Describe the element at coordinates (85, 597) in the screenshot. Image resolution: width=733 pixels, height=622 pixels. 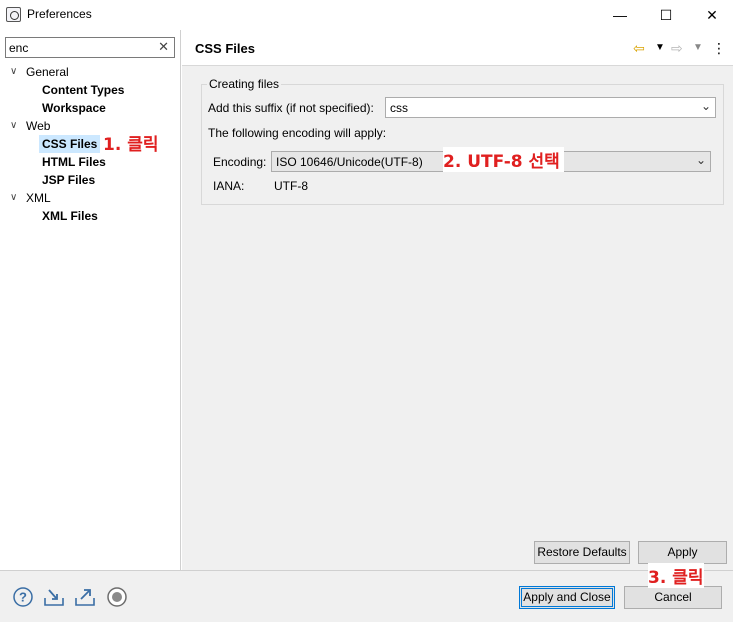
I see `export-icon` at that location.